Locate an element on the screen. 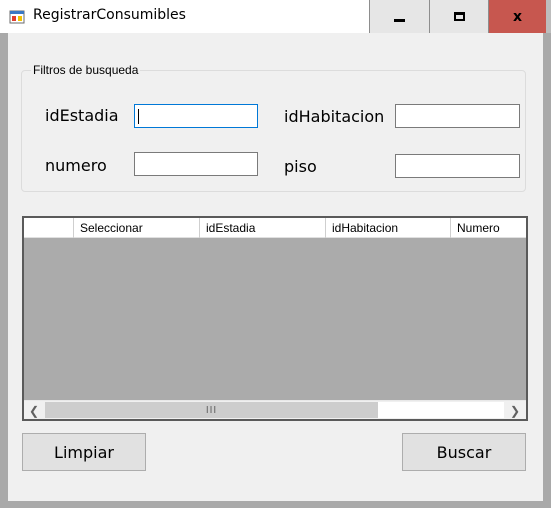  grip-icon: III is located at coordinates (211, 410).